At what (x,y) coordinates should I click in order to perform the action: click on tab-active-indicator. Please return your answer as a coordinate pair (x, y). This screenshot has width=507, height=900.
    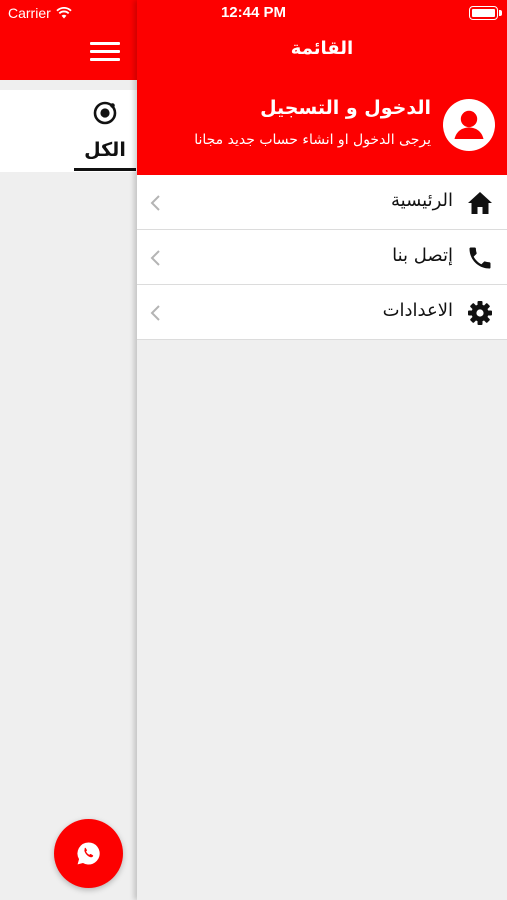
    Looking at the image, I should click on (105, 169).